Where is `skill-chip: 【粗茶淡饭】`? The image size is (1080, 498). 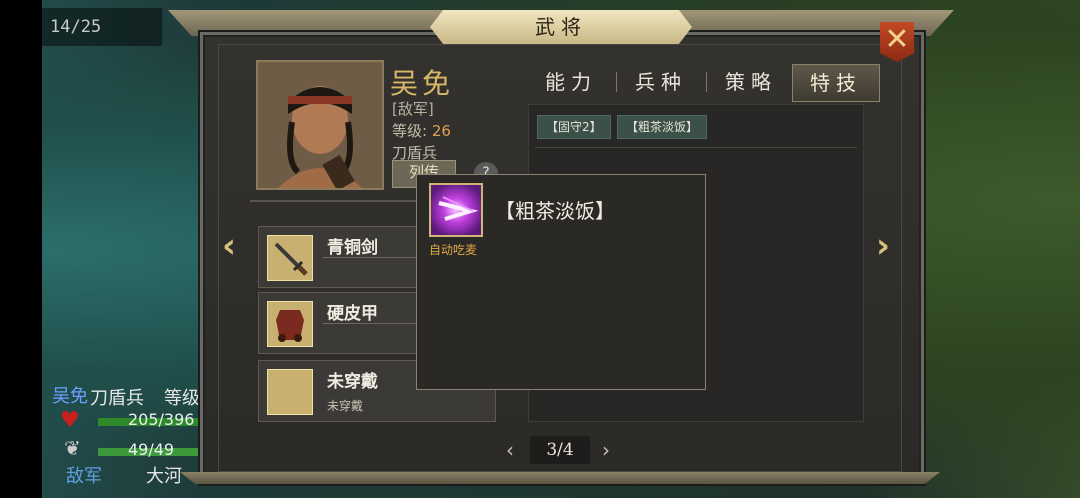 skill-chip: 【粗茶淡饭】 is located at coordinates (662, 127).